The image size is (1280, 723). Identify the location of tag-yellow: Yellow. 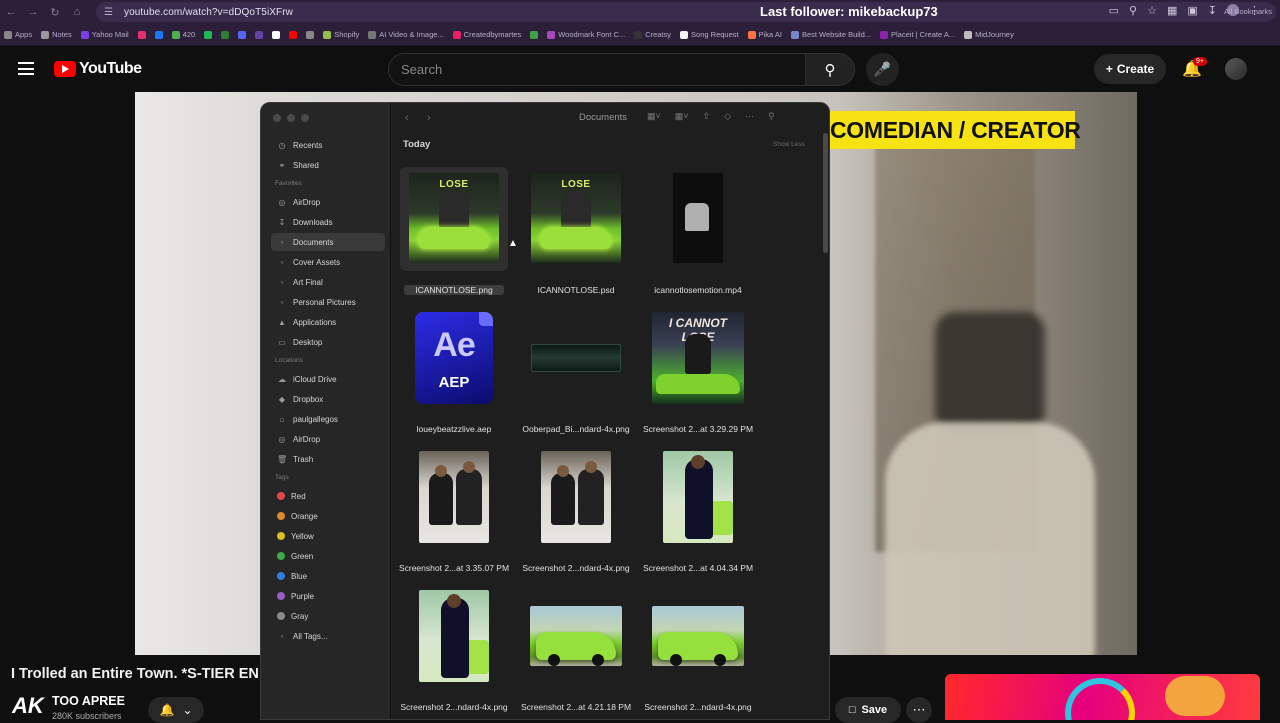
(328, 536).